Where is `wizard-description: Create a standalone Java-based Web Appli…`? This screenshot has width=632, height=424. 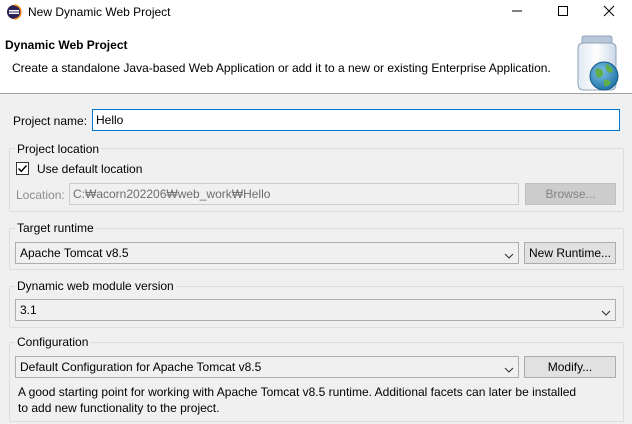
wizard-description: Create a standalone Java-based Web Appli… is located at coordinates (281, 68).